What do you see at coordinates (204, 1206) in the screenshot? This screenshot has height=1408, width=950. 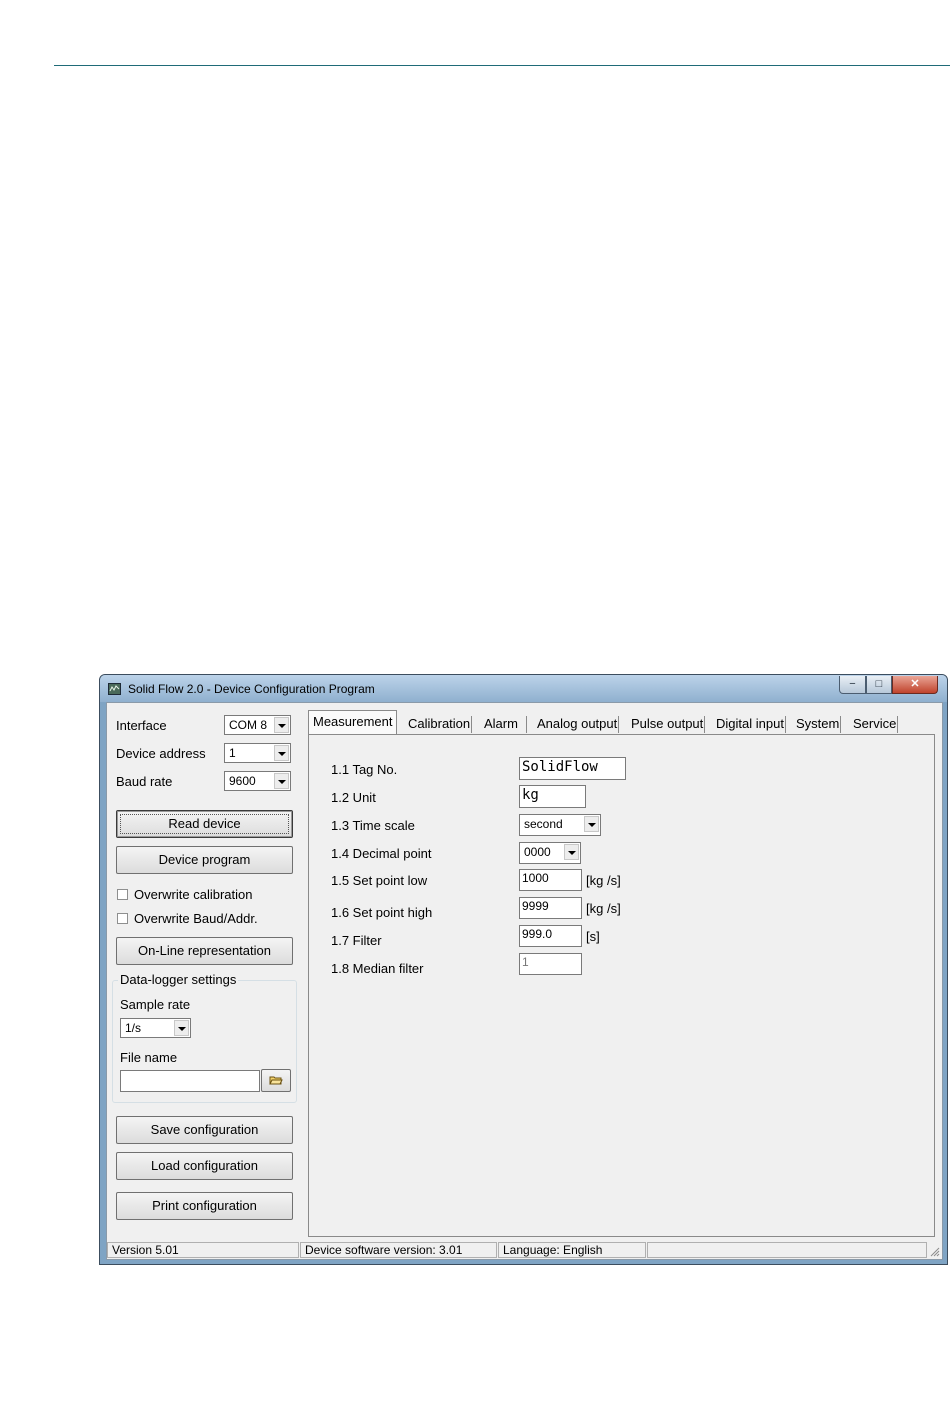 I see `print-configuration-button: Print configuration` at bounding box center [204, 1206].